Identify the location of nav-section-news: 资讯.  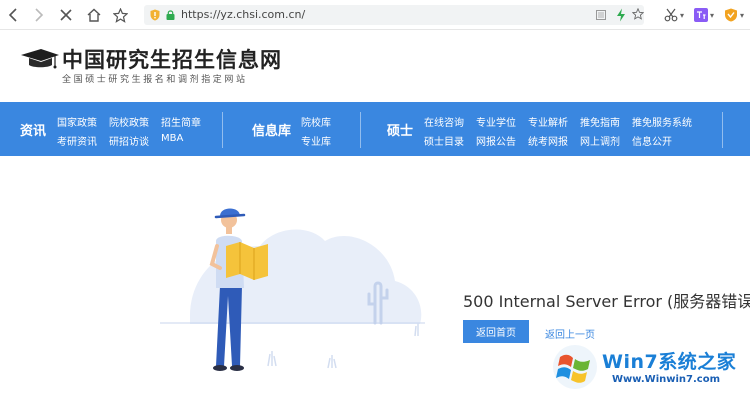
(33, 129).